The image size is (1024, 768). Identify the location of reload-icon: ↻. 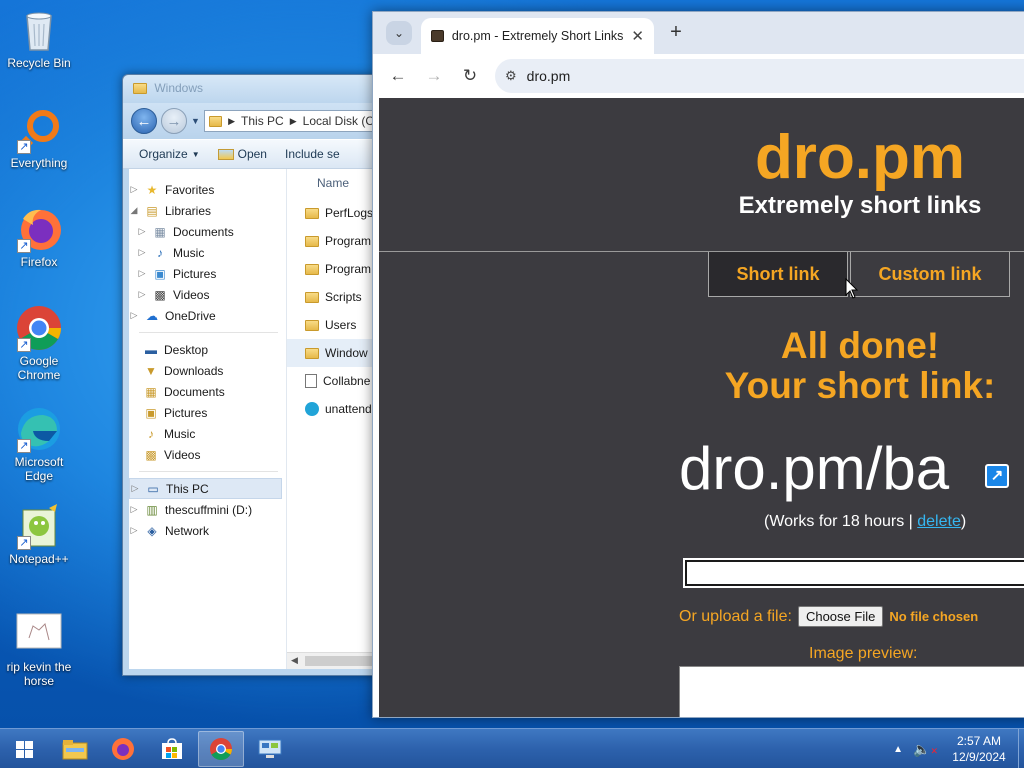
(470, 76).